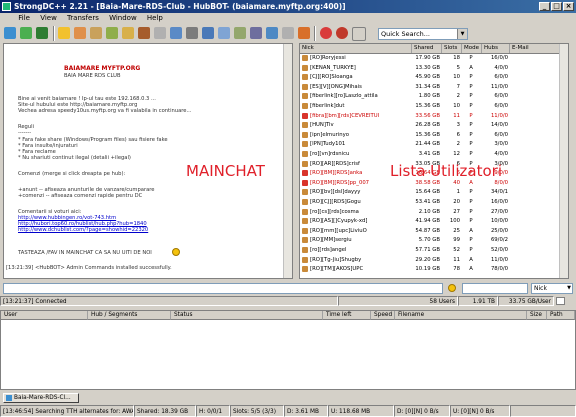  I want to click on user-row: [IPN]Tudy101 21.44 GB 2 P 3/0/0, so click(431, 144).